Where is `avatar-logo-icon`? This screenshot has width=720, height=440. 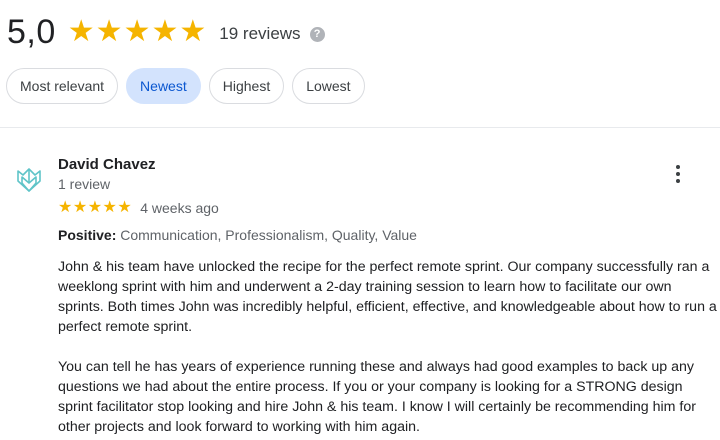 avatar-logo-icon is located at coordinates (29, 180).